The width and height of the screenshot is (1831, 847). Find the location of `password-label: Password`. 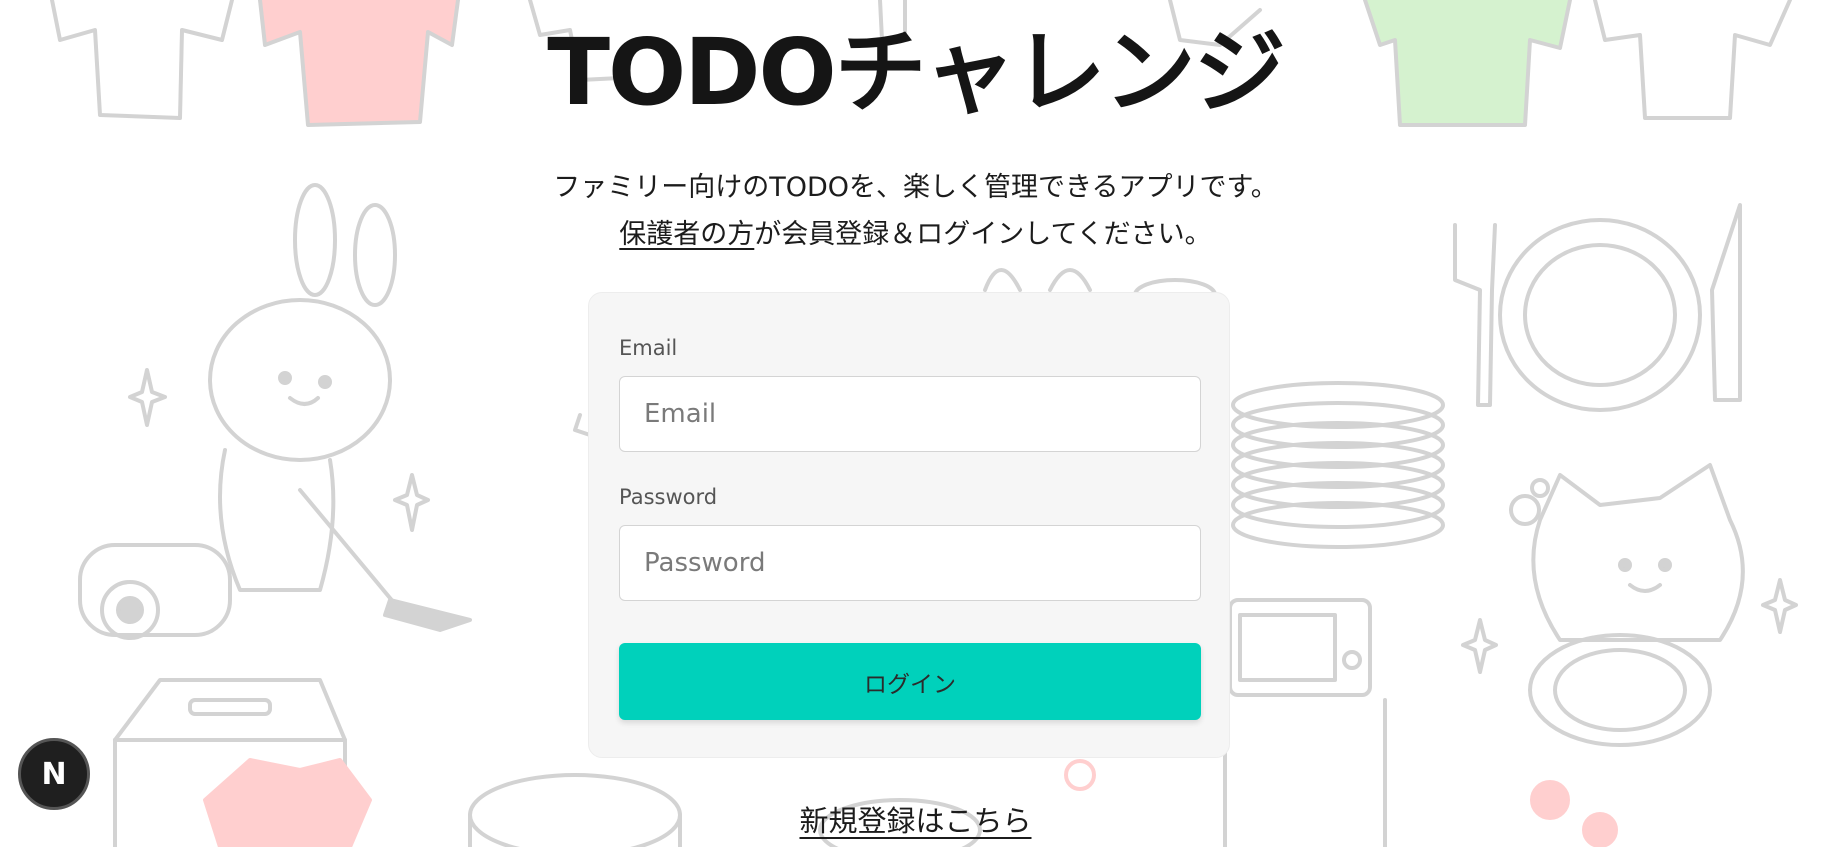

password-label: Password is located at coordinates (668, 497).